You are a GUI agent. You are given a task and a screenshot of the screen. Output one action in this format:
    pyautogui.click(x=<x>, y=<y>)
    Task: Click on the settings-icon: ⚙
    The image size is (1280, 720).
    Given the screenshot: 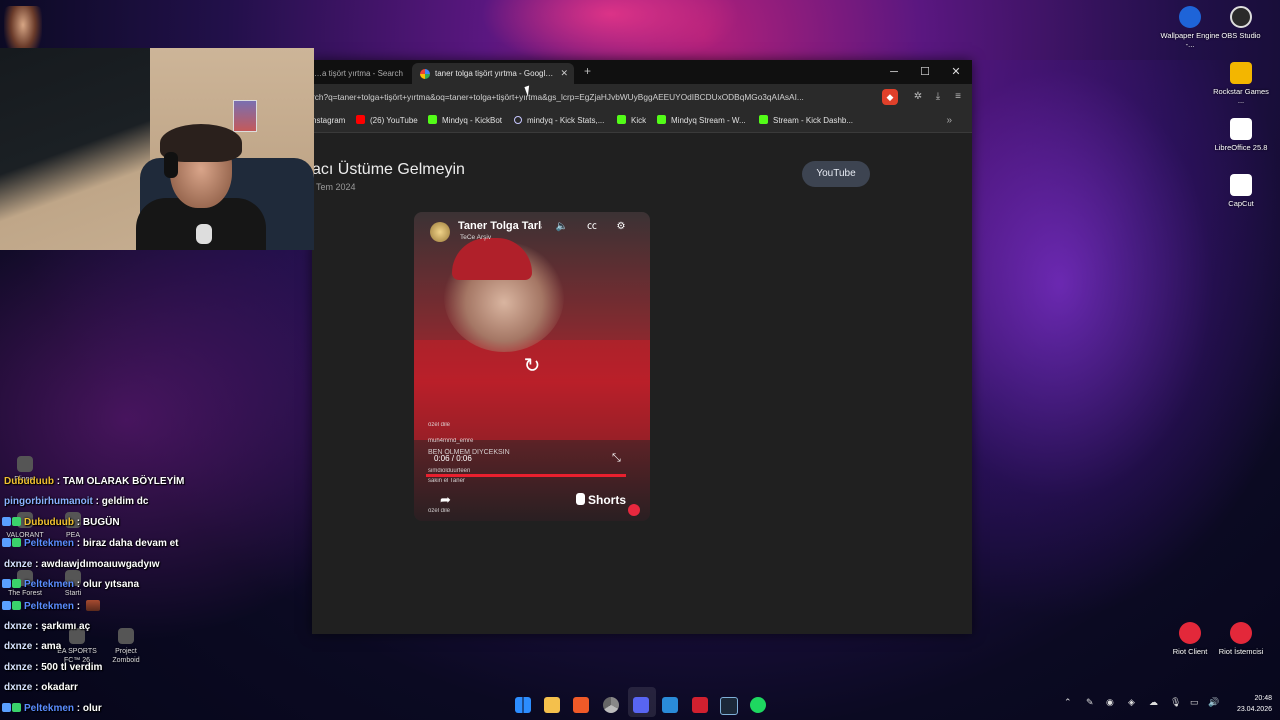 What is the action you would take?
    pyautogui.click(x=621, y=227)
    